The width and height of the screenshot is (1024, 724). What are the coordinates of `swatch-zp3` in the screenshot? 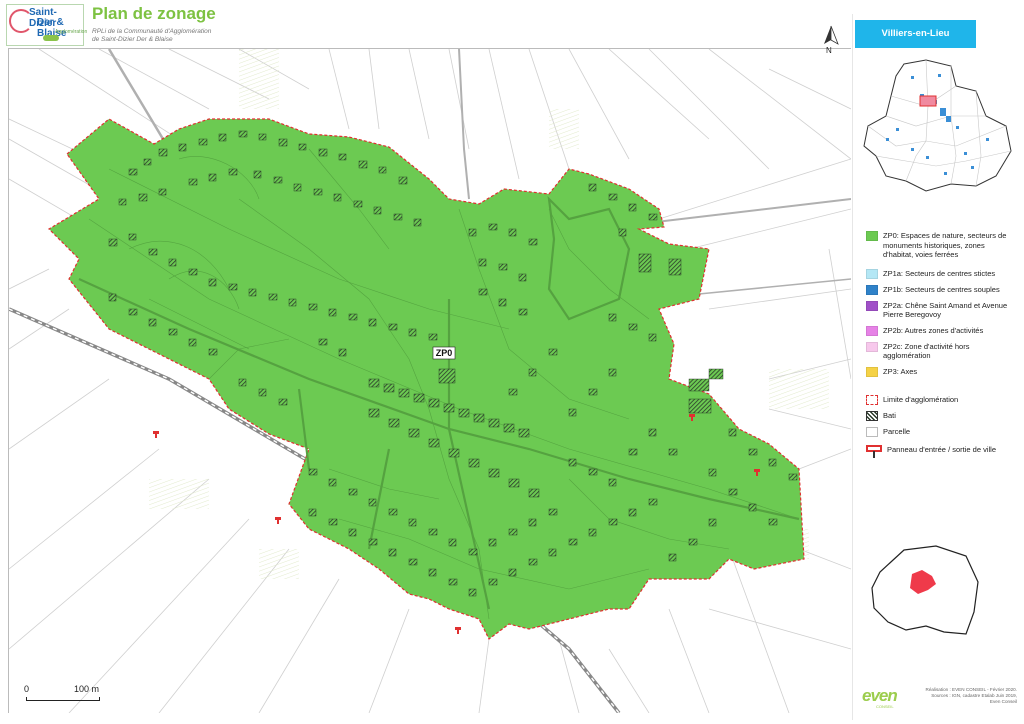 It's located at (872, 371).